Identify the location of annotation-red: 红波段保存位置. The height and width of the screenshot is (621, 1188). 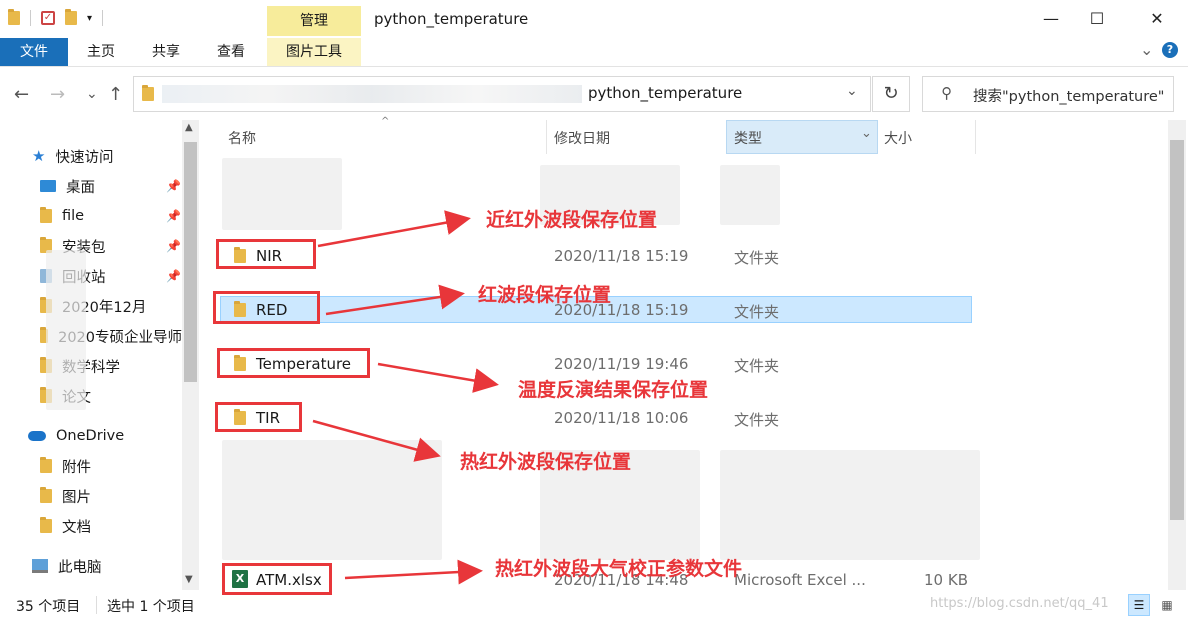
(545, 295).